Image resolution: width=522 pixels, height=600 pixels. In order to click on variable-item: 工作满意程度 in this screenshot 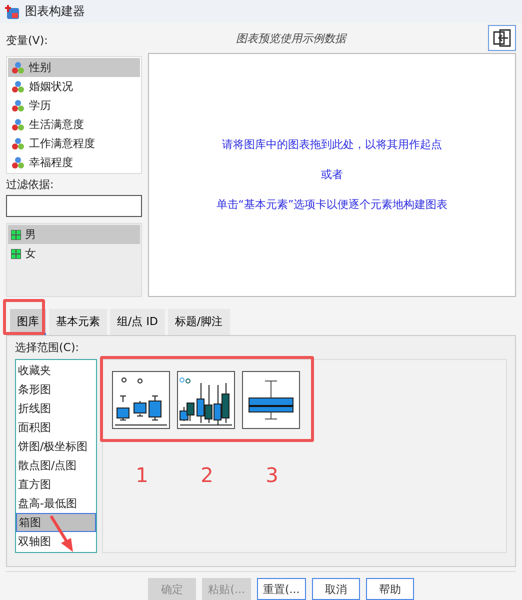, I will do `click(74, 143)`.